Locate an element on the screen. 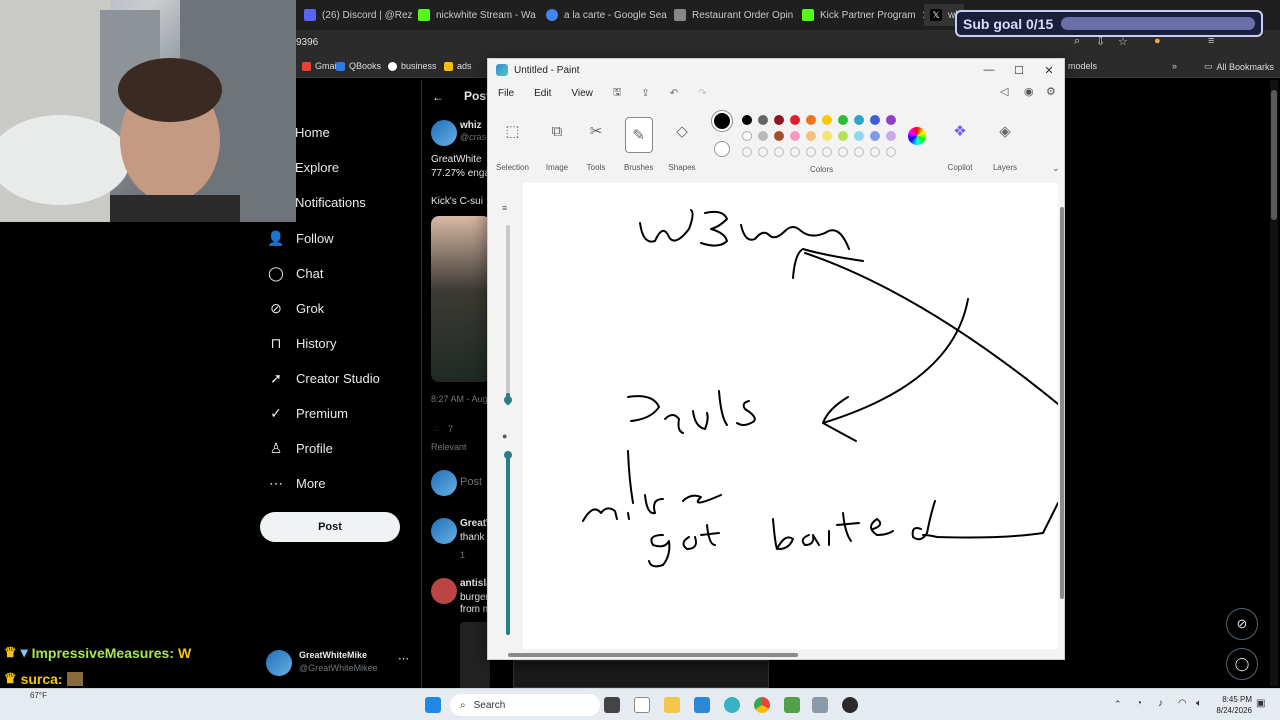  bookmark-qbooks: QBooks is located at coordinates (358, 66).